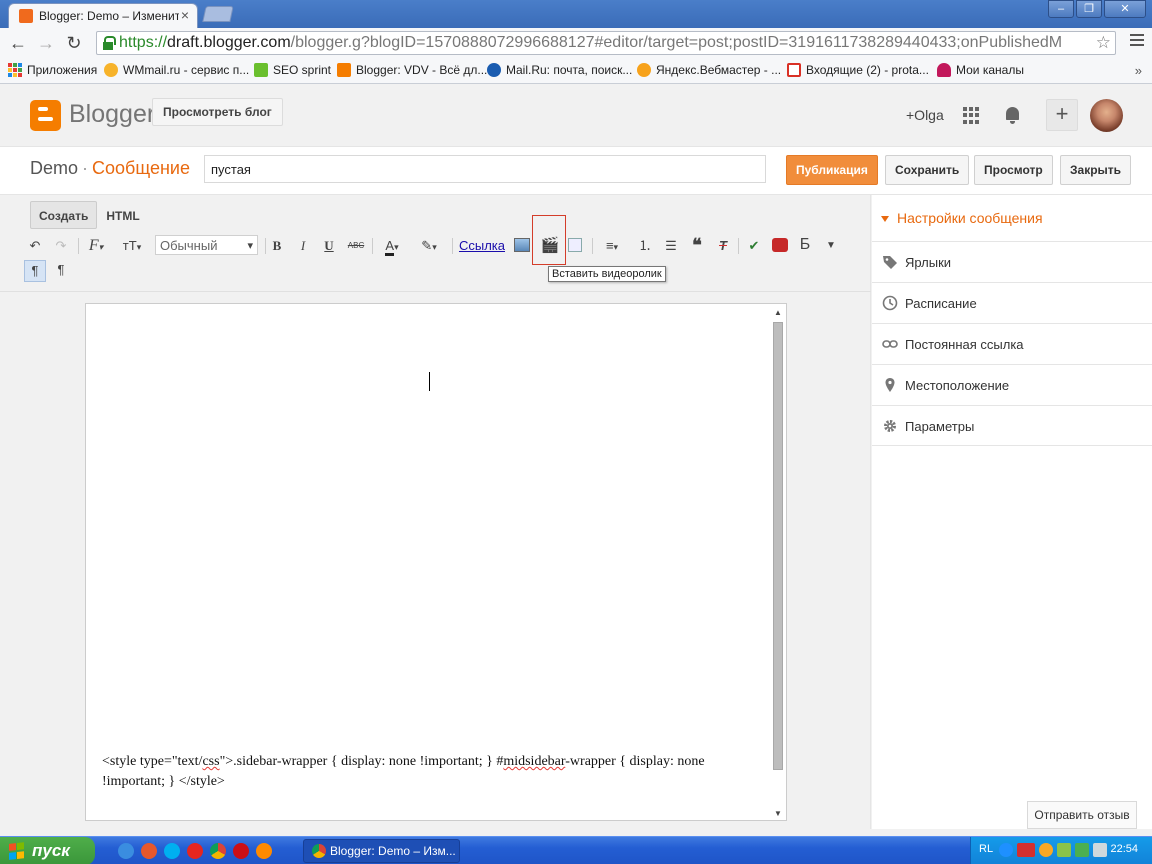 The height and width of the screenshot is (864, 1152). What do you see at coordinates (126, 851) in the screenshot?
I see `ie-icon` at bounding box center [126, 851].